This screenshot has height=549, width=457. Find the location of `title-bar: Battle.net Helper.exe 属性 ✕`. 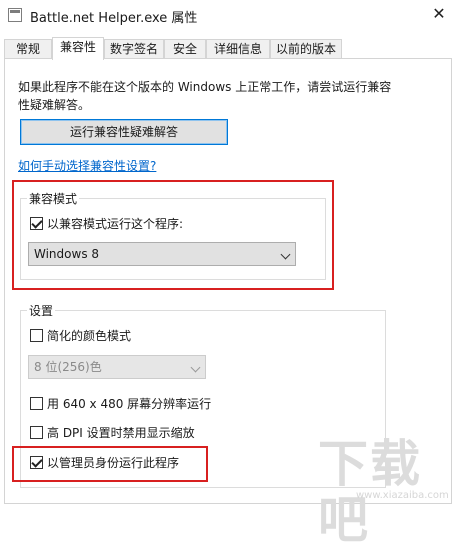

title-bar: Battle.net Helper.exe 属性 ✕ is located at coordinates (228, 16).